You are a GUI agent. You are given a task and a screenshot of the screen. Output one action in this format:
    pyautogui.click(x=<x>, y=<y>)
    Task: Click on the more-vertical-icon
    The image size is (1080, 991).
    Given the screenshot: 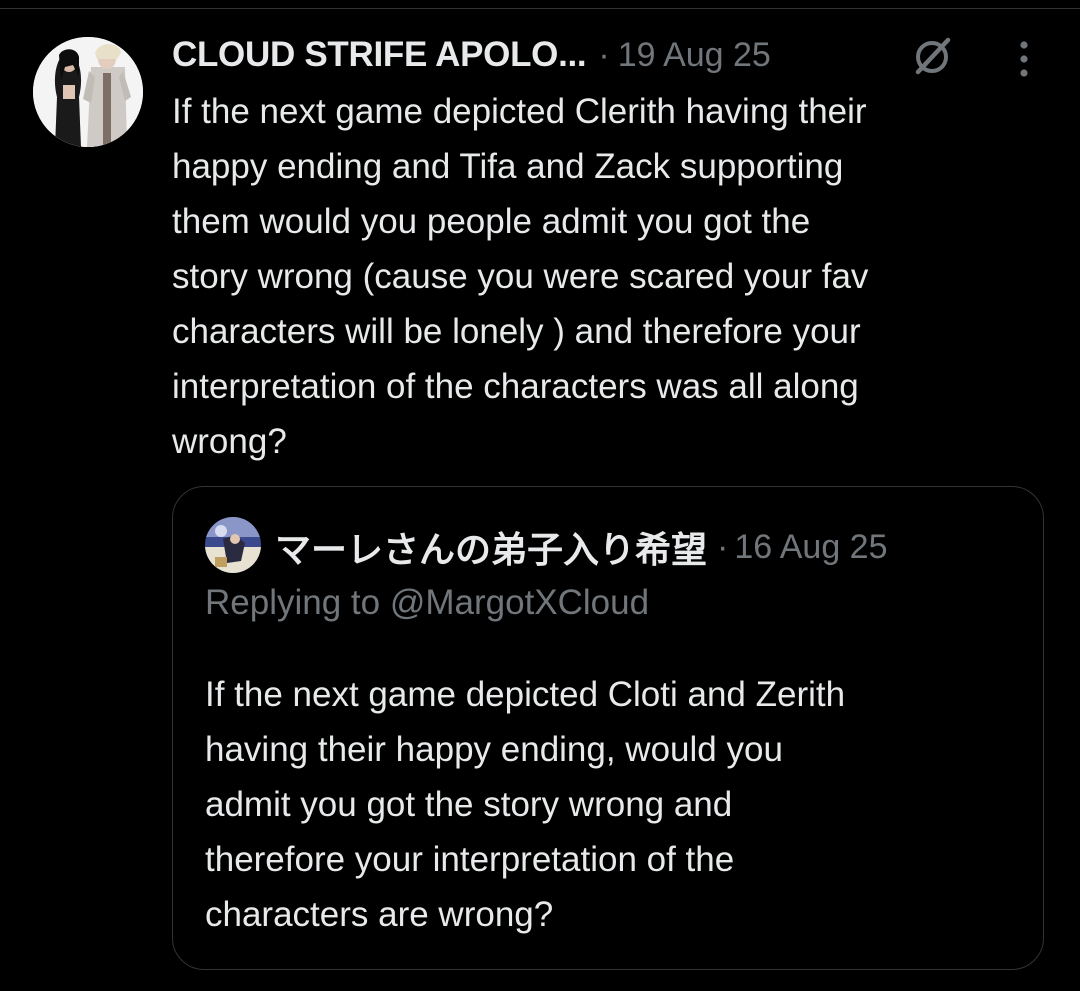 What is the action you would take?
    pyautogui.click(x=1024, y=59)
    